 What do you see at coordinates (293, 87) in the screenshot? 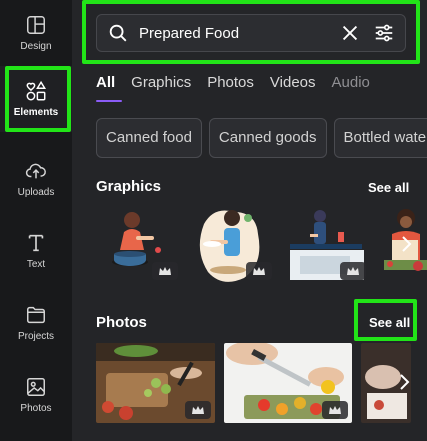
I see `tab-videos: Videos` at bounding box center [293, 87].